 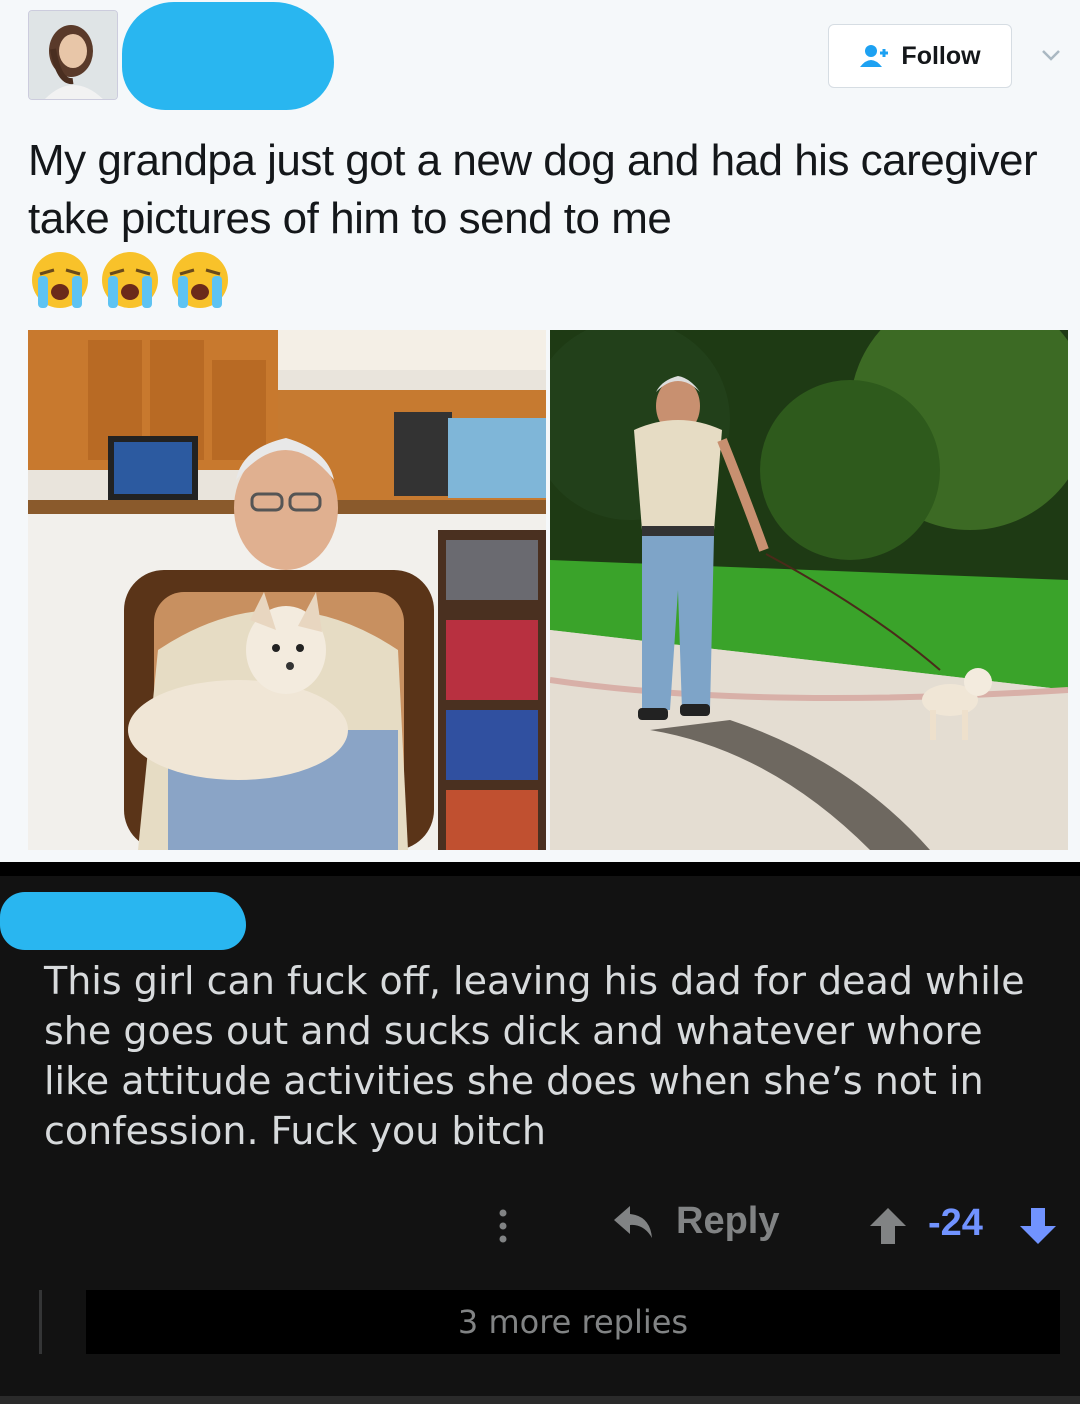 What do you see at coordinates (941, 55) in the screenshot?
I see `follow-label: Follow` at bounding box center [941, 55].